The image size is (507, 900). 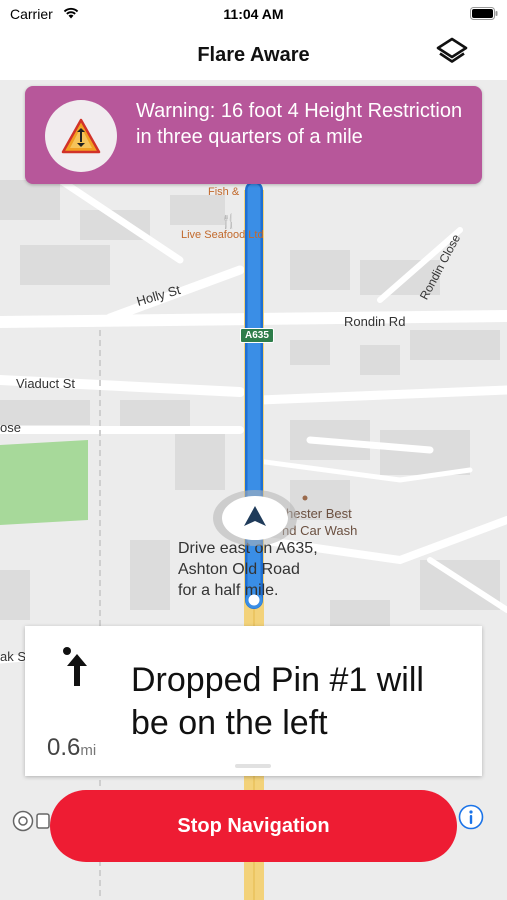 I want to click on layers-icon, so click(x=452, y=50).